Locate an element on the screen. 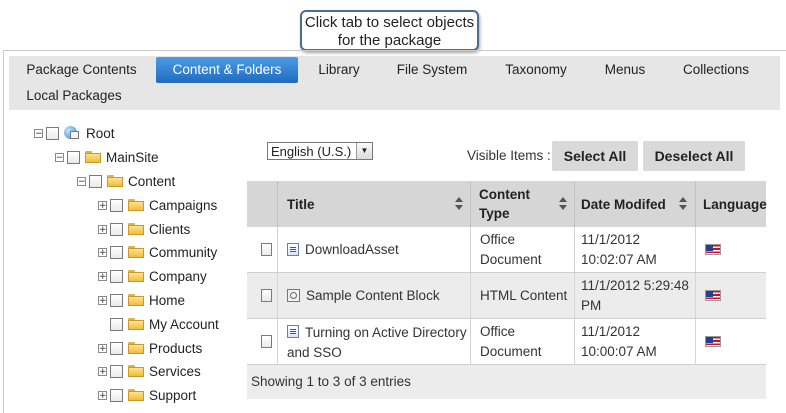  tree-label: Products is located at coordinates (175, 348).